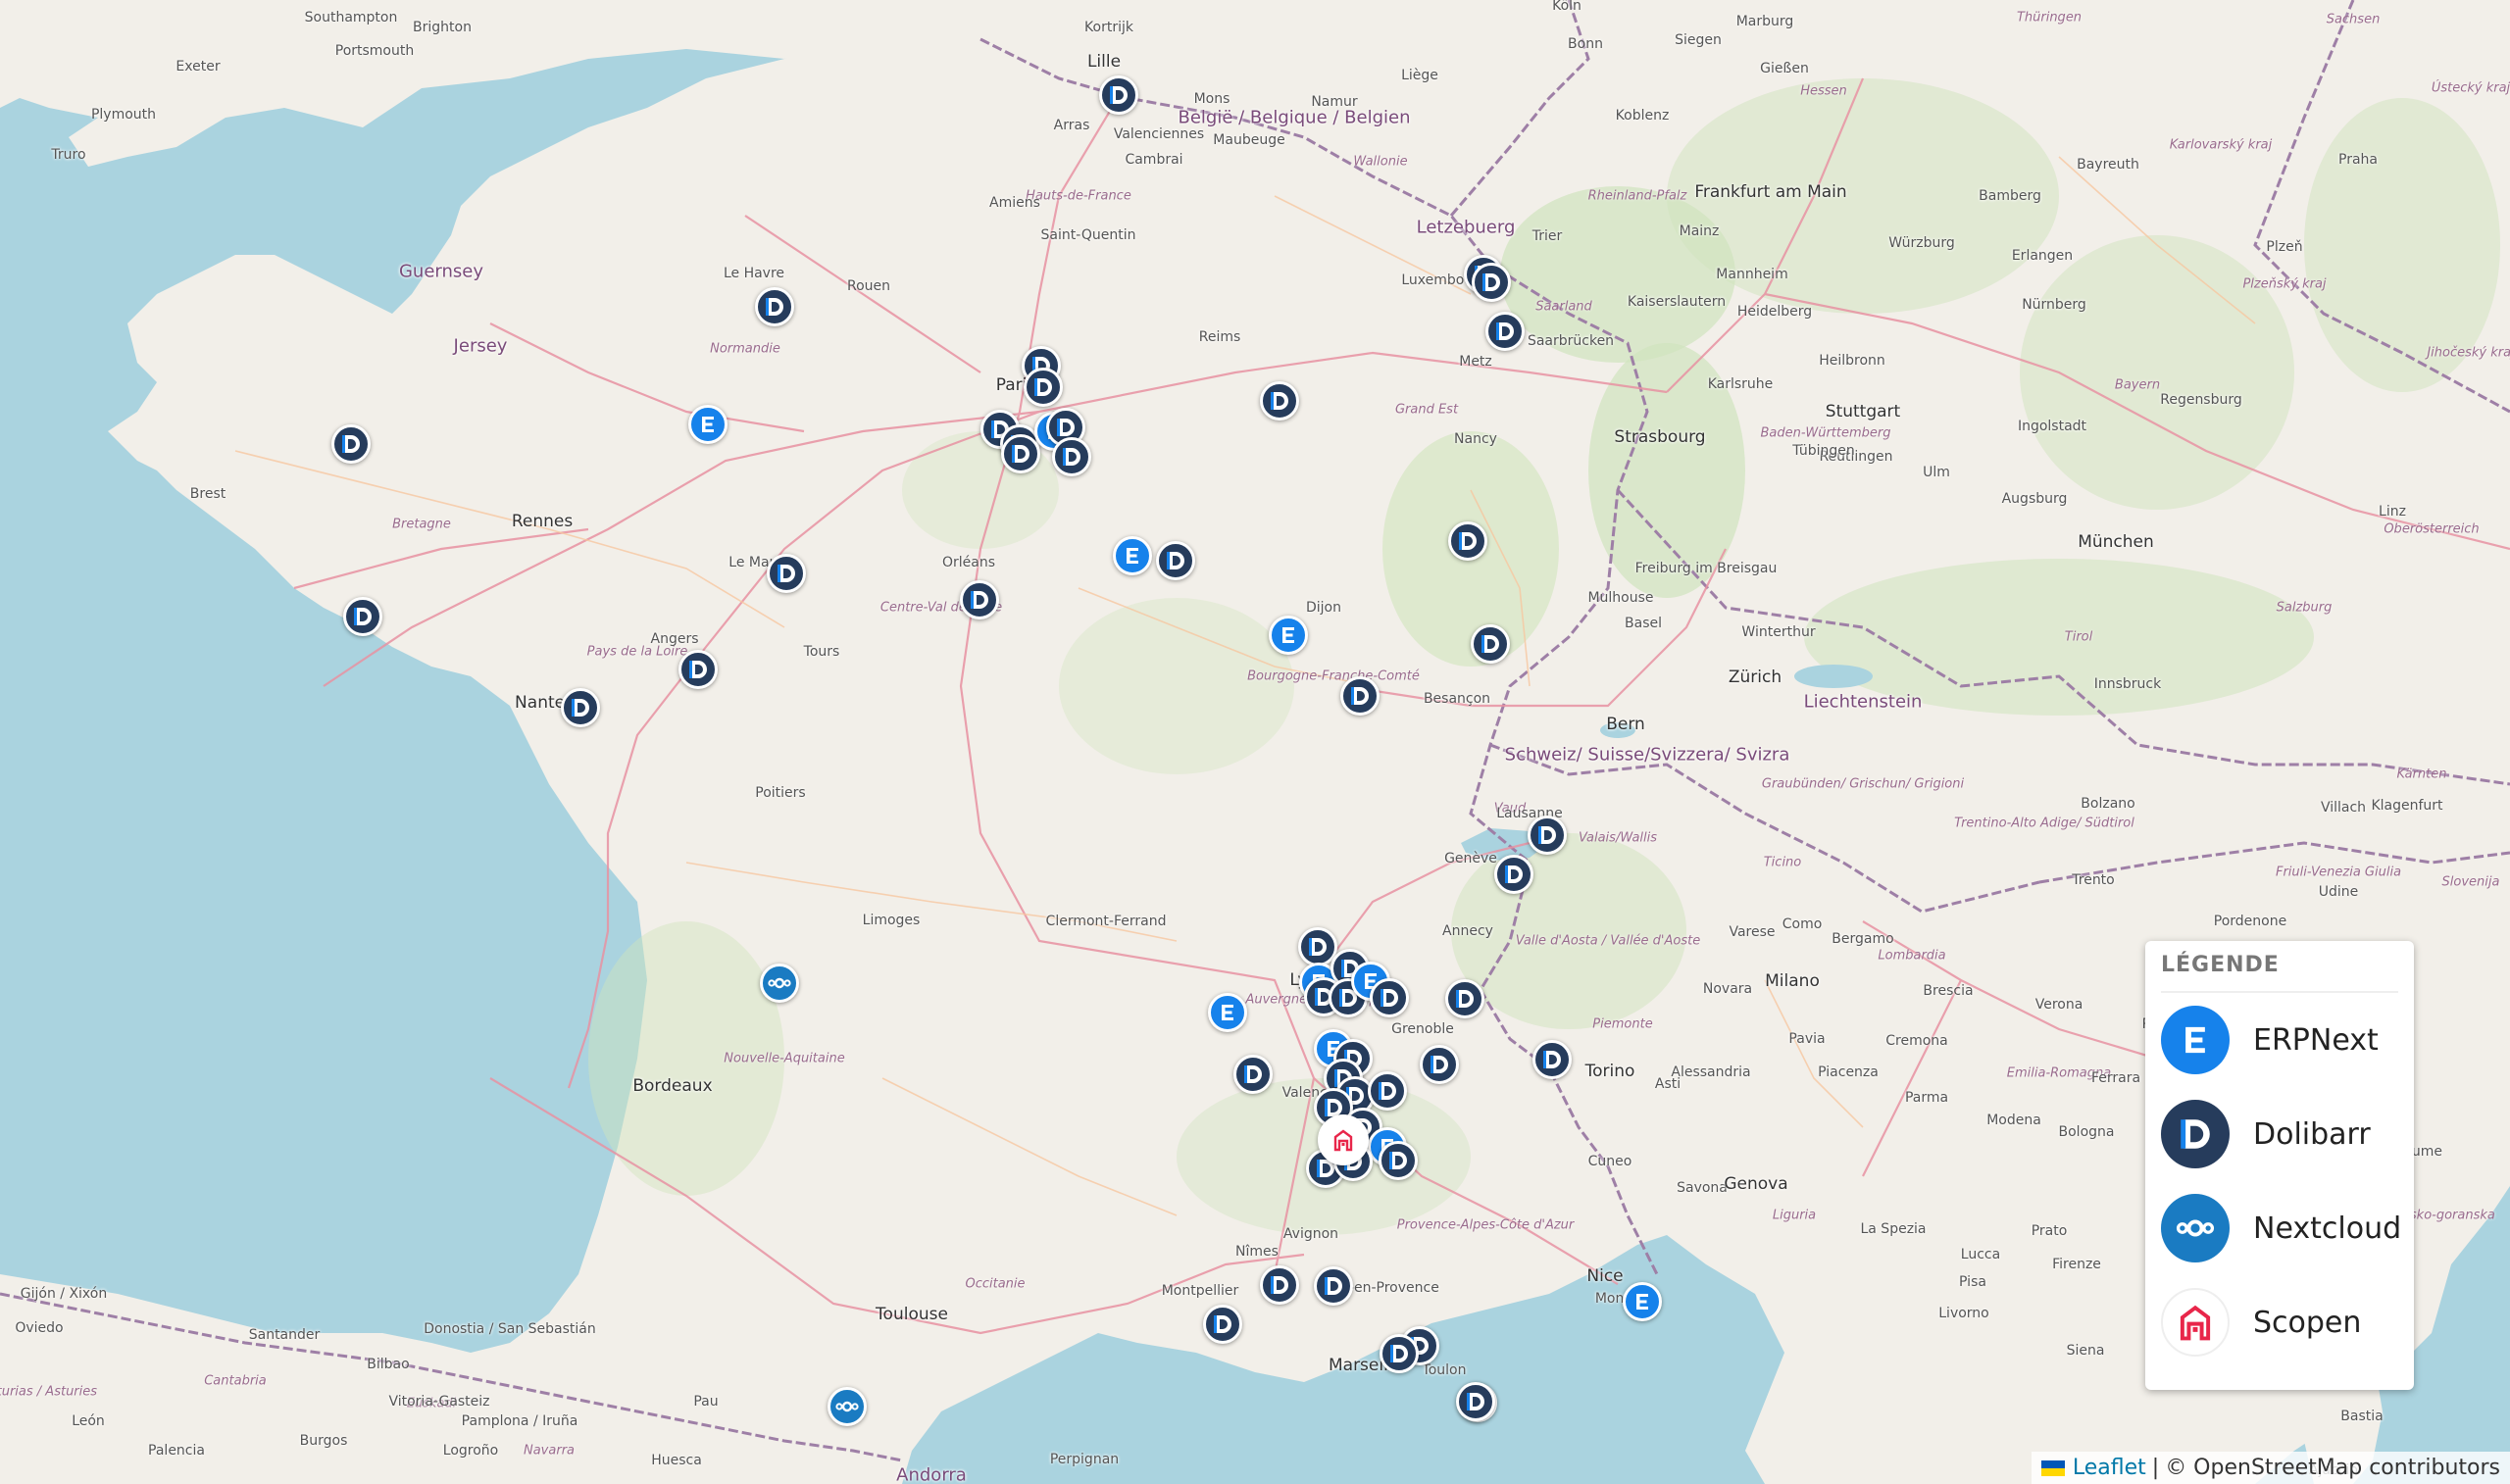  What do you see at coordinates (1863, 784) in the screenshot?
I see `region-label: Graubünden/ Grischun/ Grigioni` at bounding box center [1863, 784].